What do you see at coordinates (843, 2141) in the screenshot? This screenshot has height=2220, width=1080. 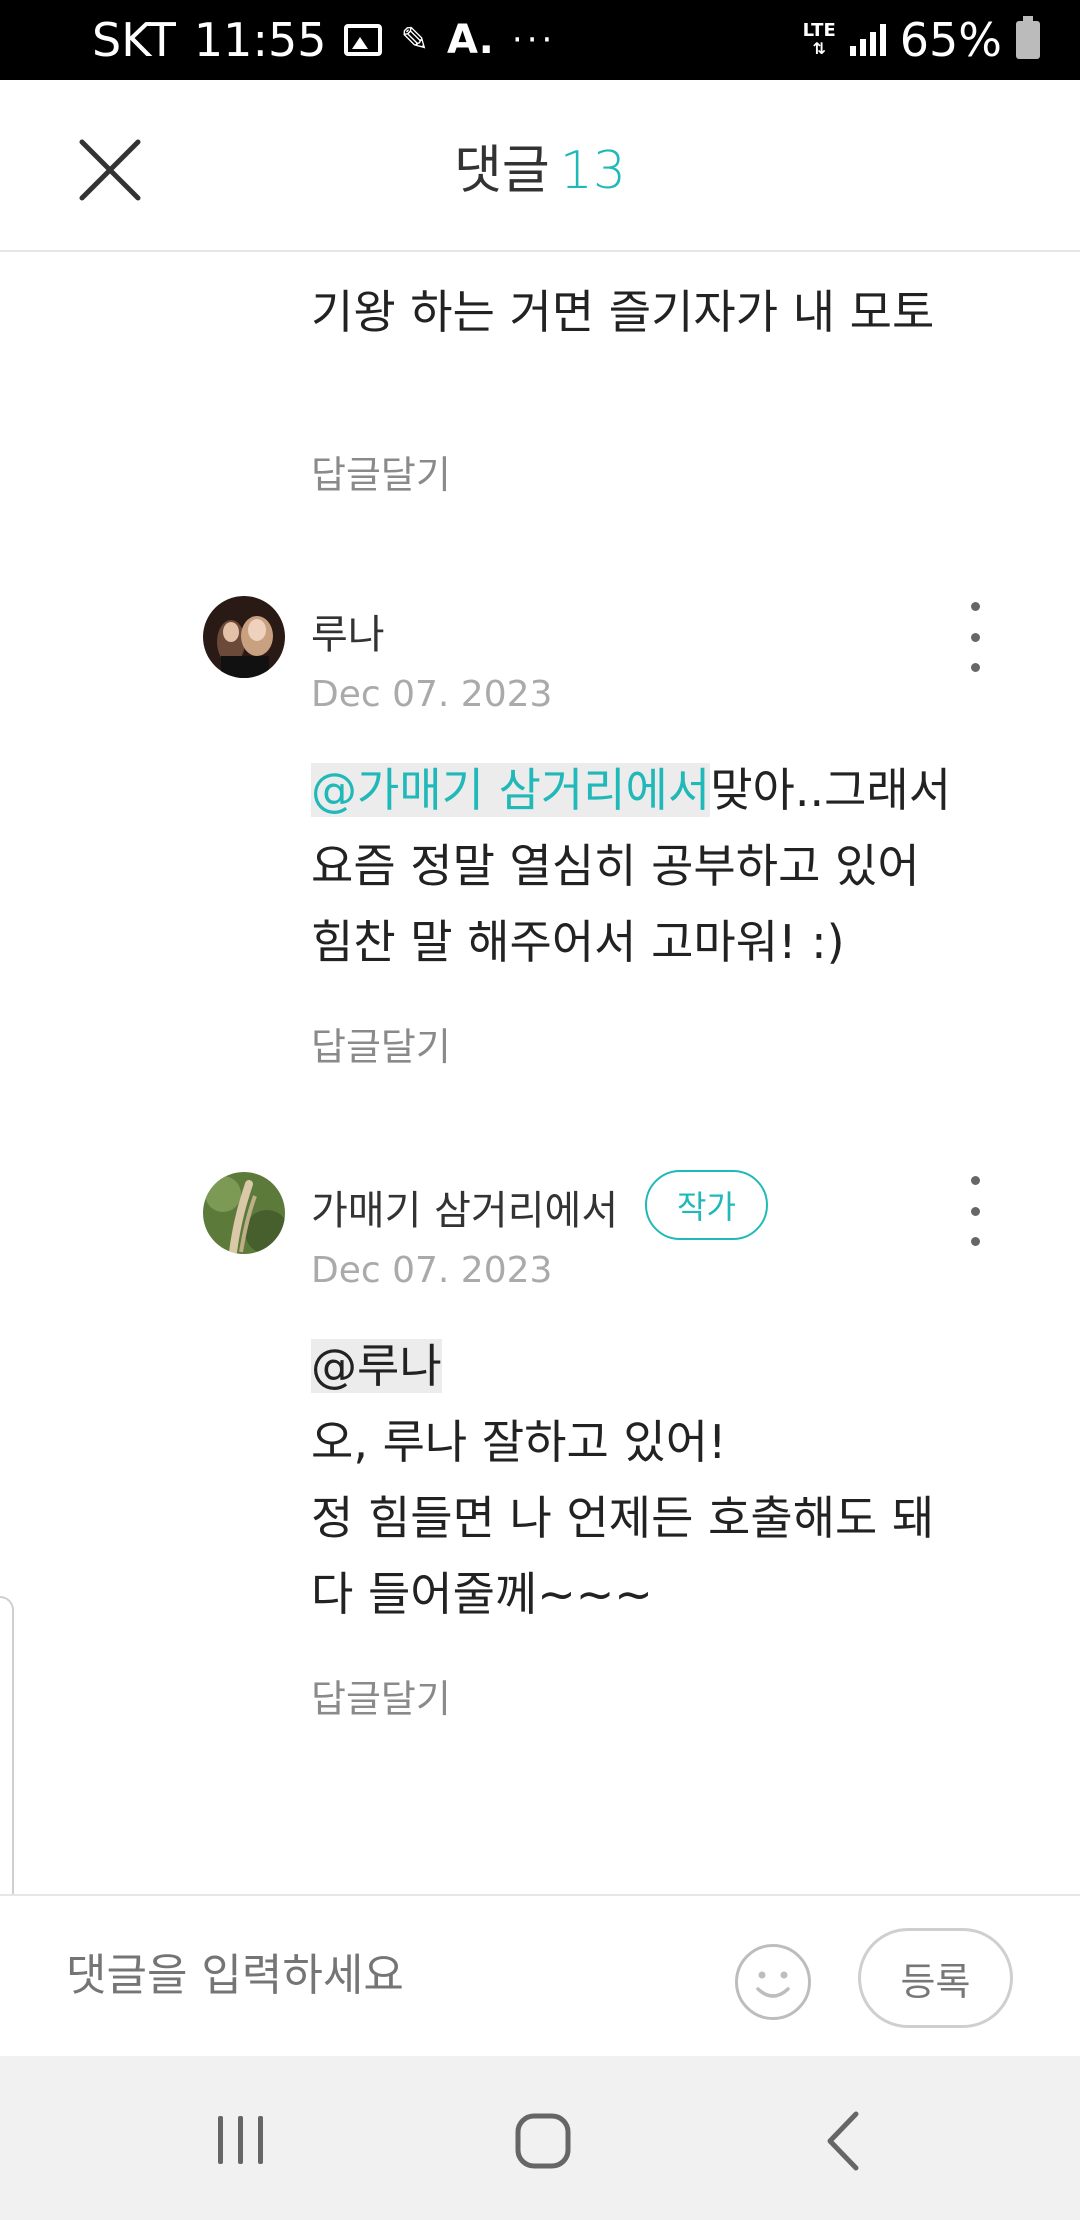 I see `back-icon` at bounding box center [843, 2141].